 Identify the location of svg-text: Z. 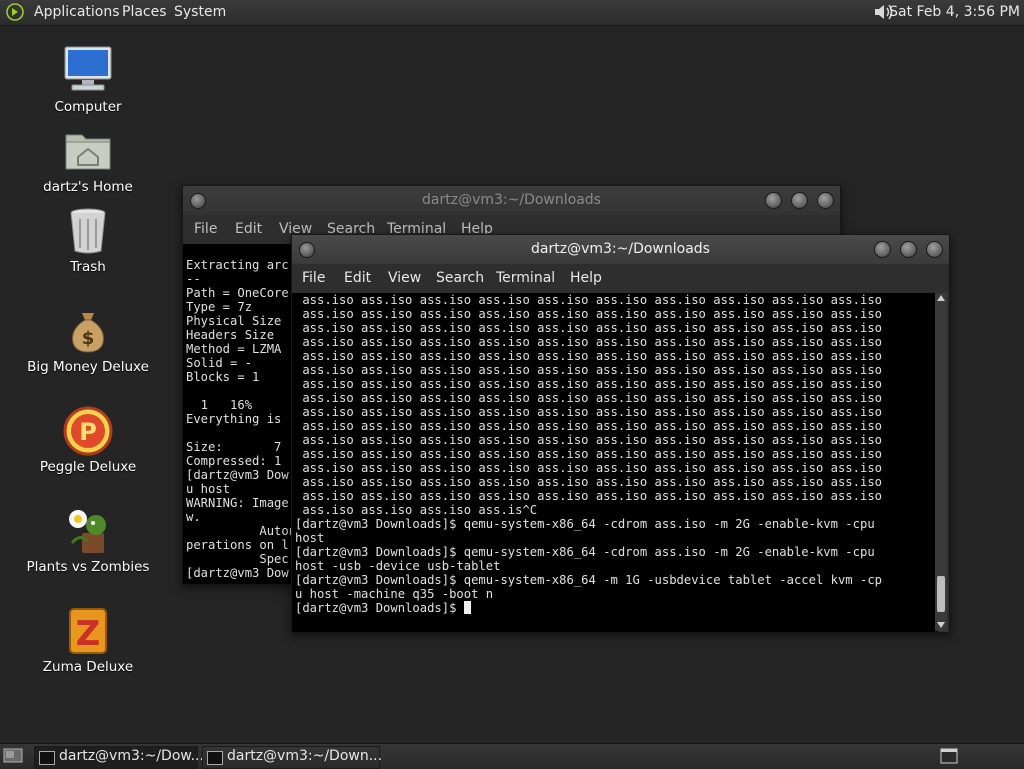
(88, 634).